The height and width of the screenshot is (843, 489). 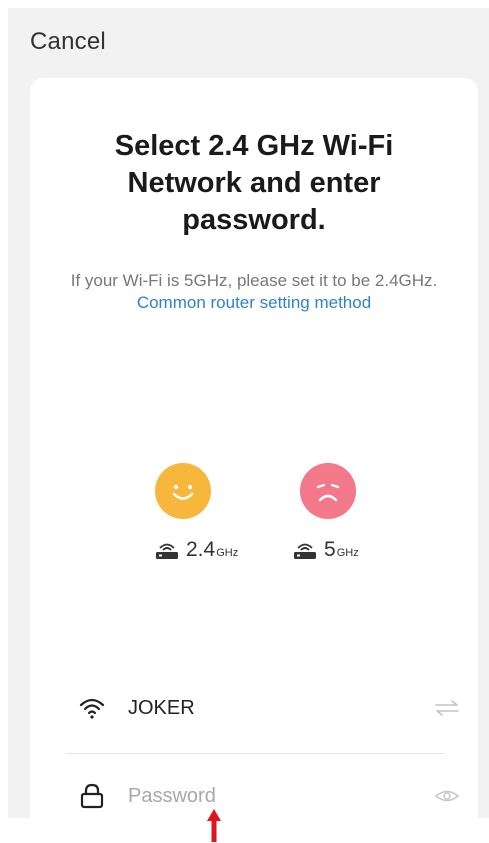 I want to click on password-input, so click(x=281, y=796).